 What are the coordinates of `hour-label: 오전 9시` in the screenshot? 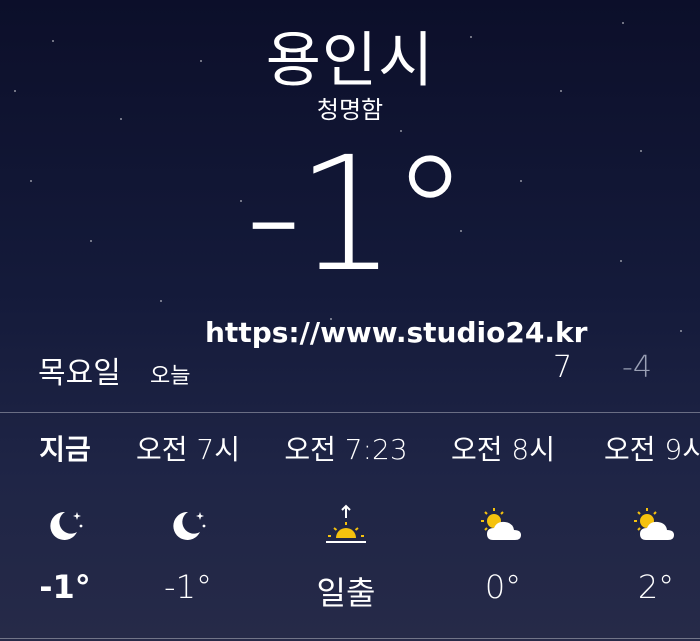 It's located at (652, 449).